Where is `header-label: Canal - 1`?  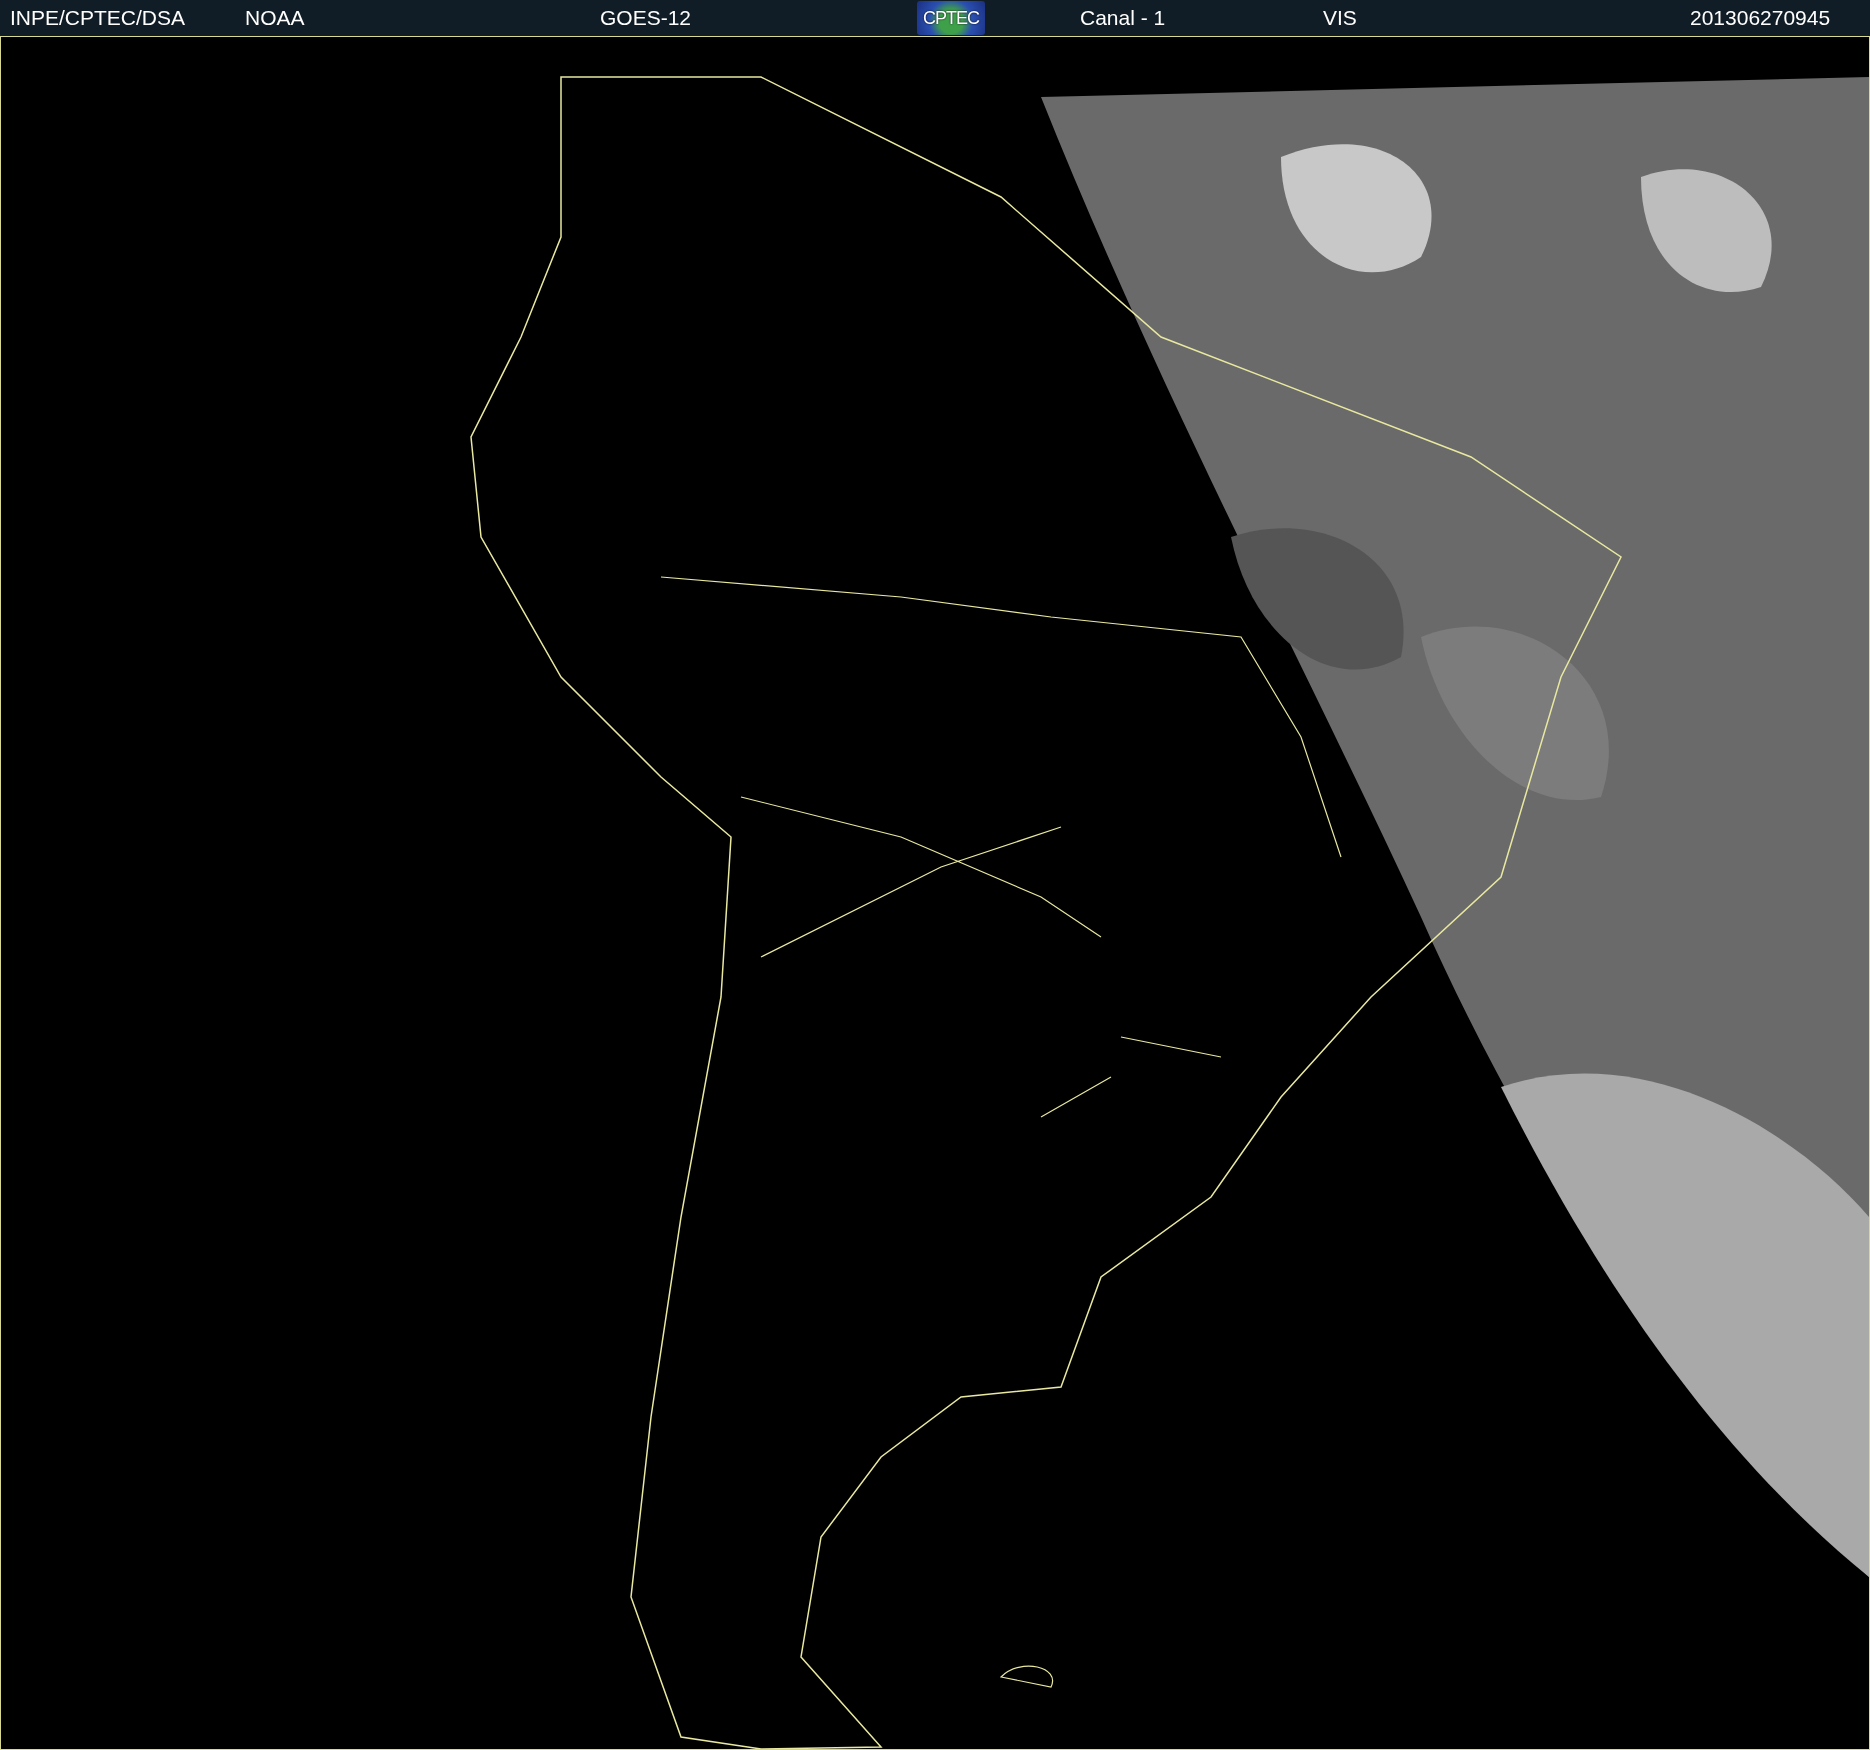
header-label: Canal - 1 is located at coordinates (1123, 18).